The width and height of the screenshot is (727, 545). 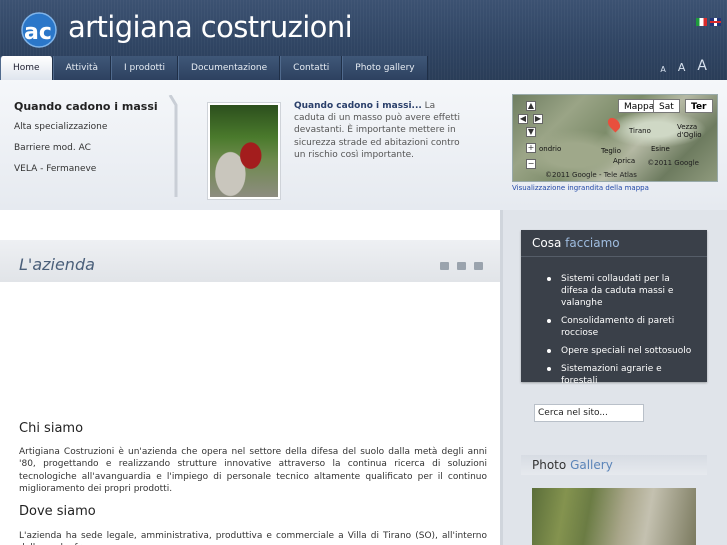 I want to click on svg-text: ac, so click(x=38, y=32).